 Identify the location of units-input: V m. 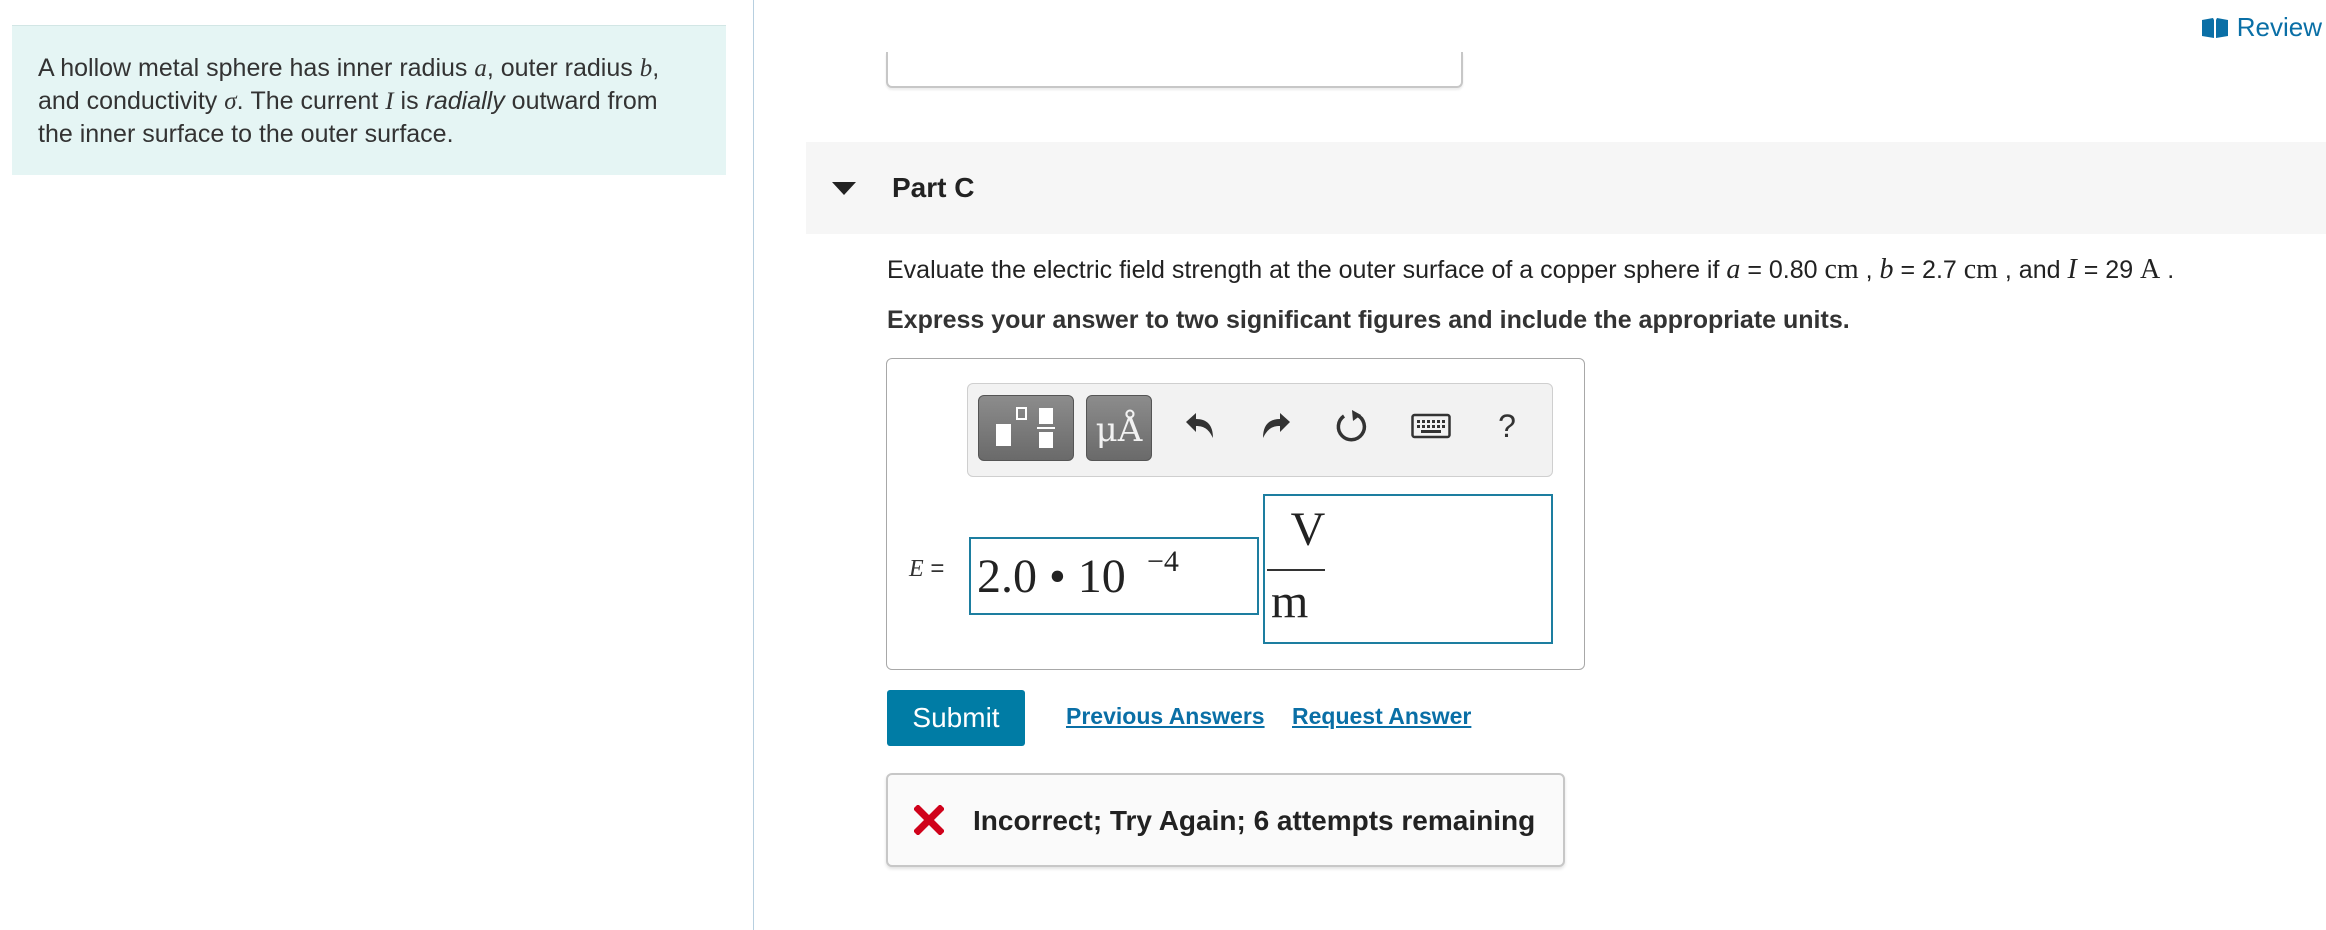
(1408, 569).